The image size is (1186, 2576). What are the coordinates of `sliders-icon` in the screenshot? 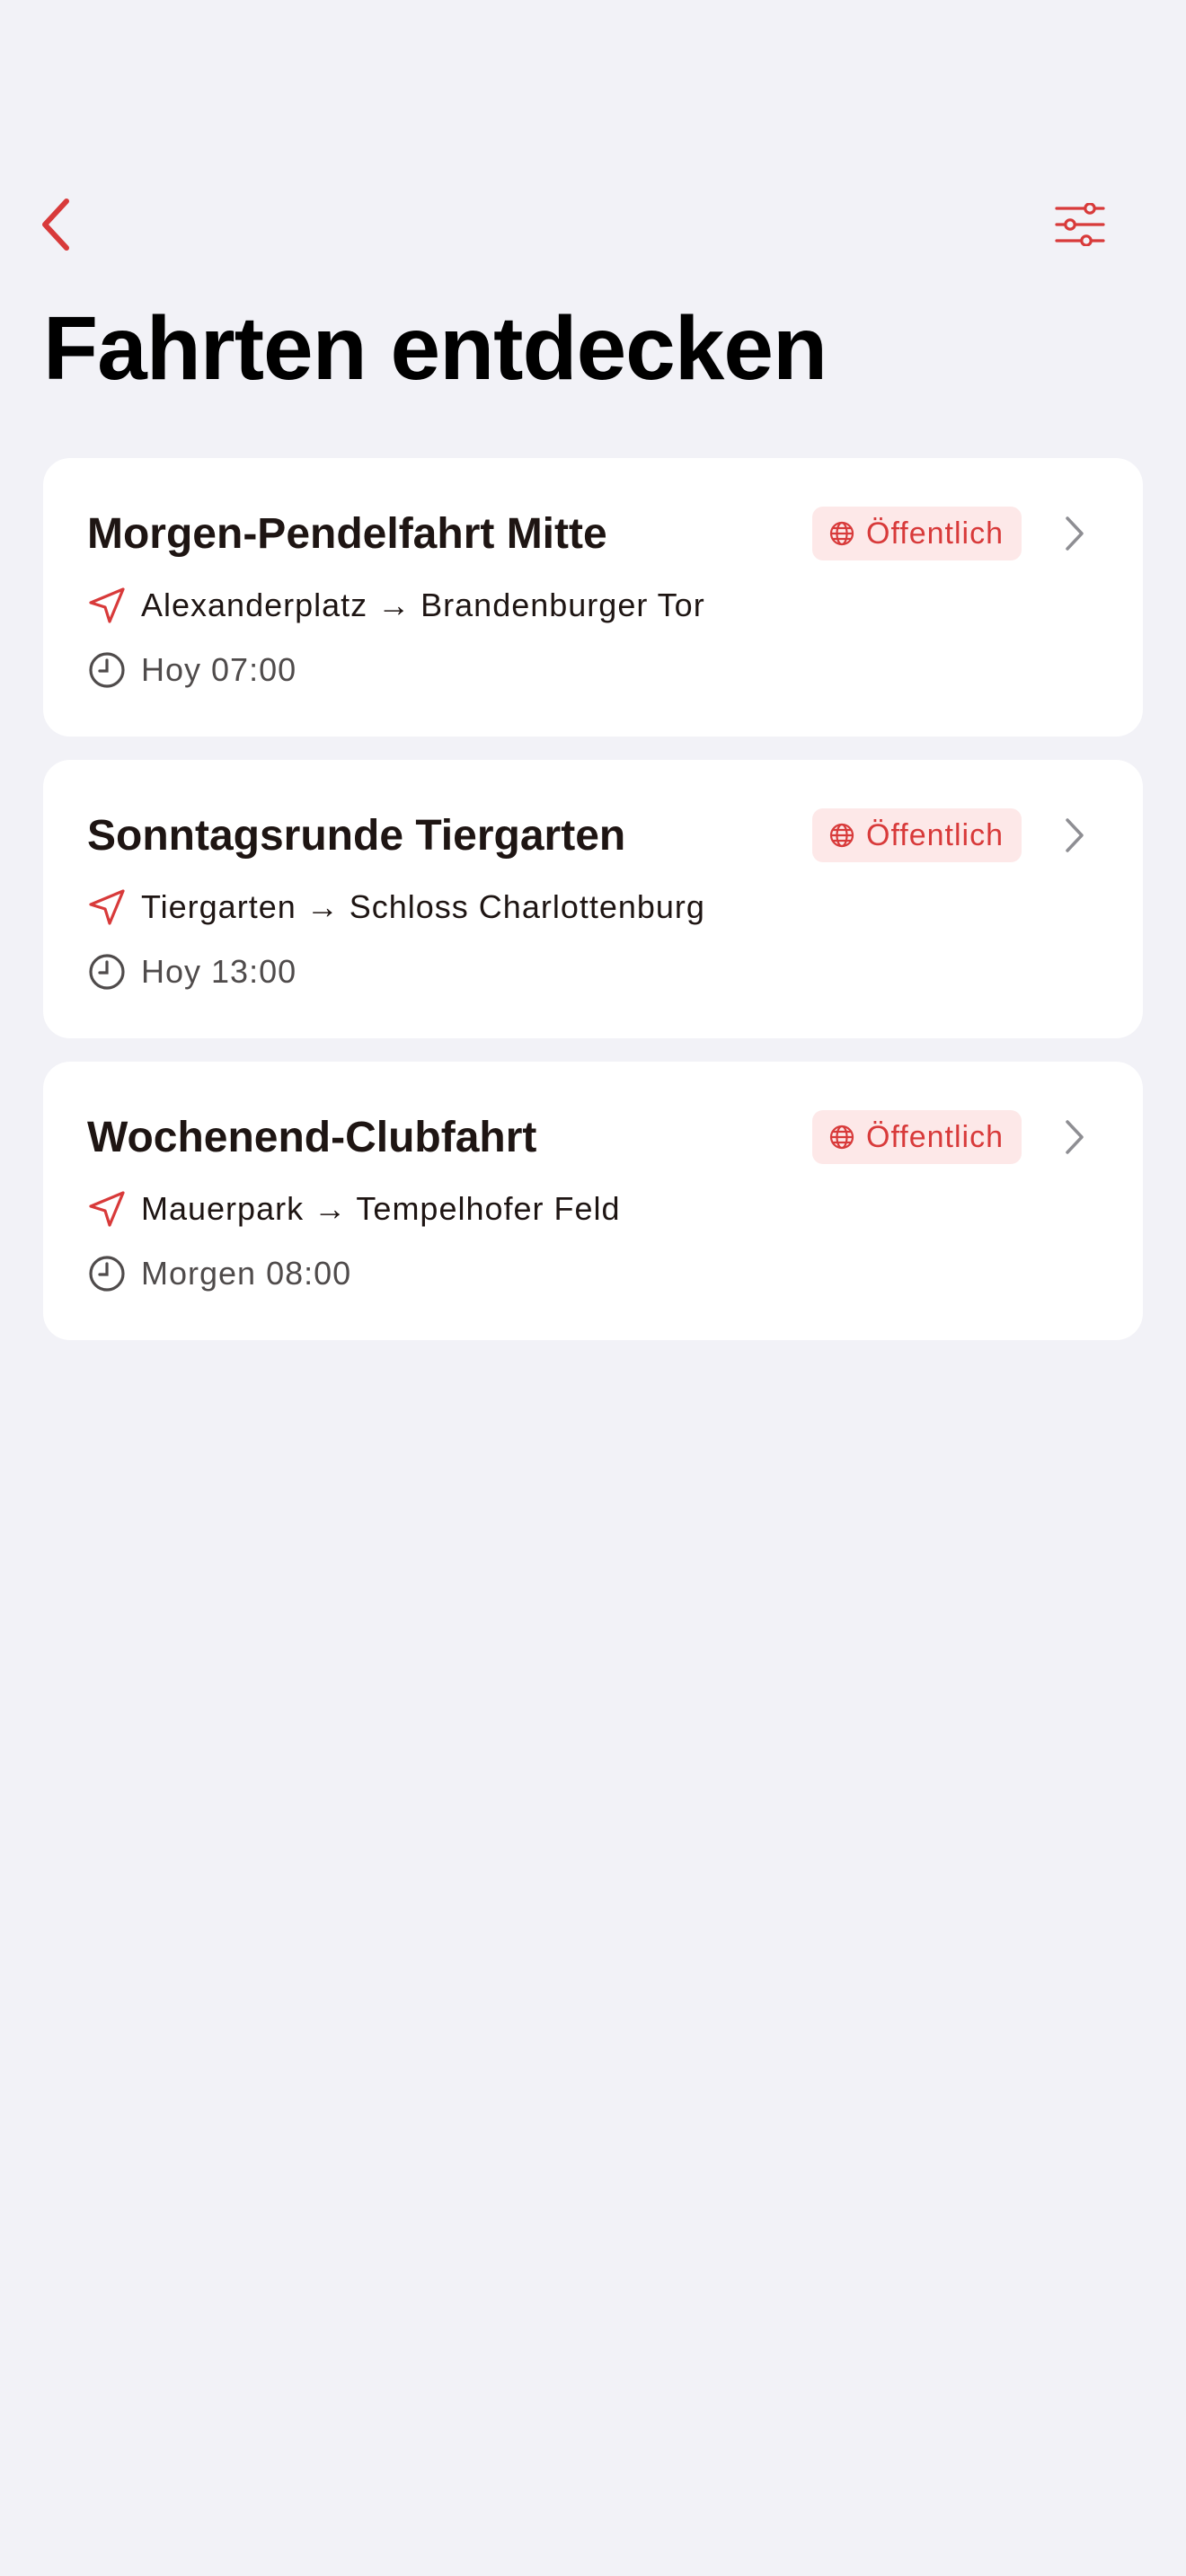 It's located at (1080, 224).